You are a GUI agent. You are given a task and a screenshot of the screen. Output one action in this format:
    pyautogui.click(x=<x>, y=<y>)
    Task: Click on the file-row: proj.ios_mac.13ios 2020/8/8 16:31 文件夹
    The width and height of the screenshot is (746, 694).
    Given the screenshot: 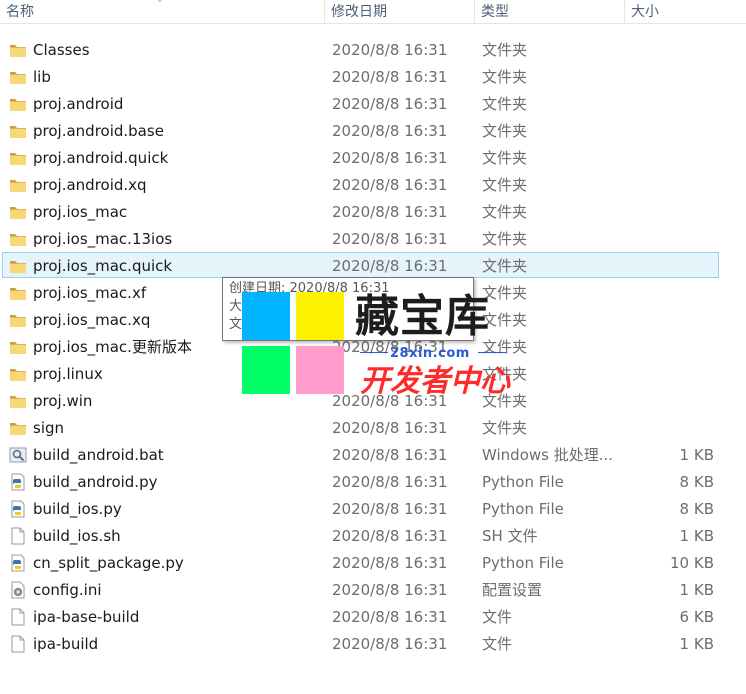 What is the action you would take?
    pyautogui.click(x=360, y=238)
    